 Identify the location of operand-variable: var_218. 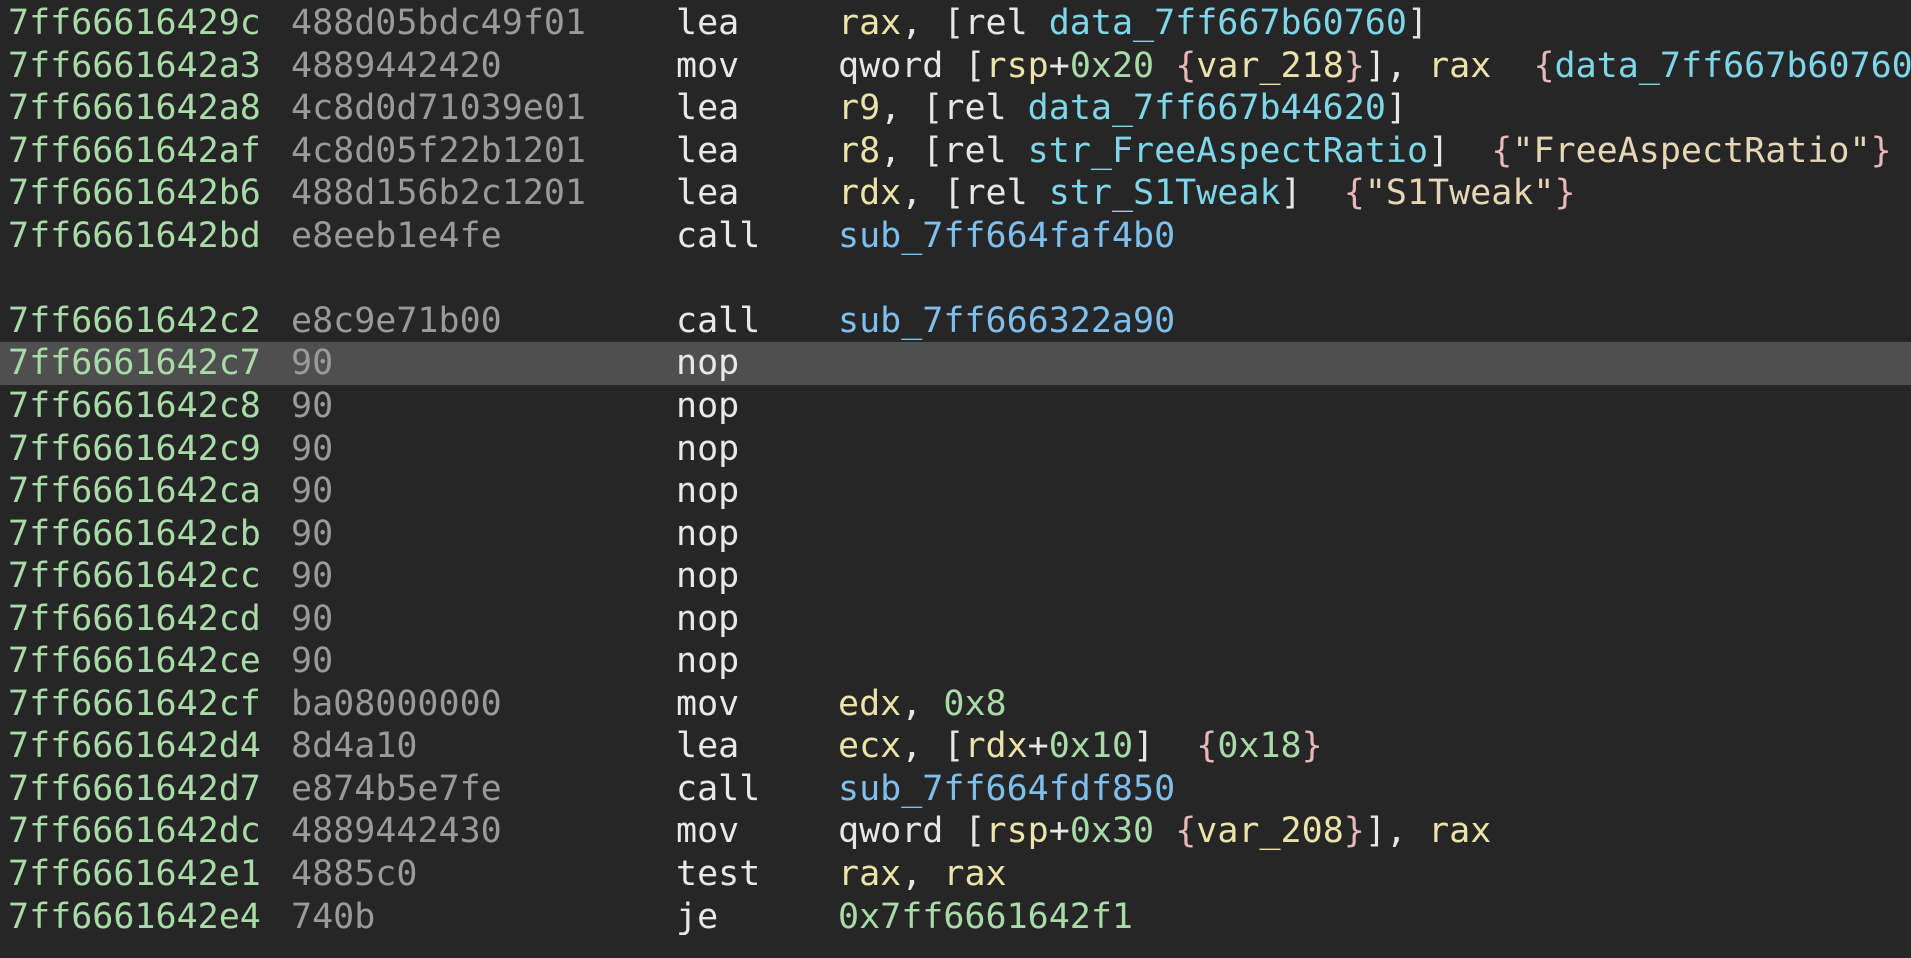
(1270, 66).